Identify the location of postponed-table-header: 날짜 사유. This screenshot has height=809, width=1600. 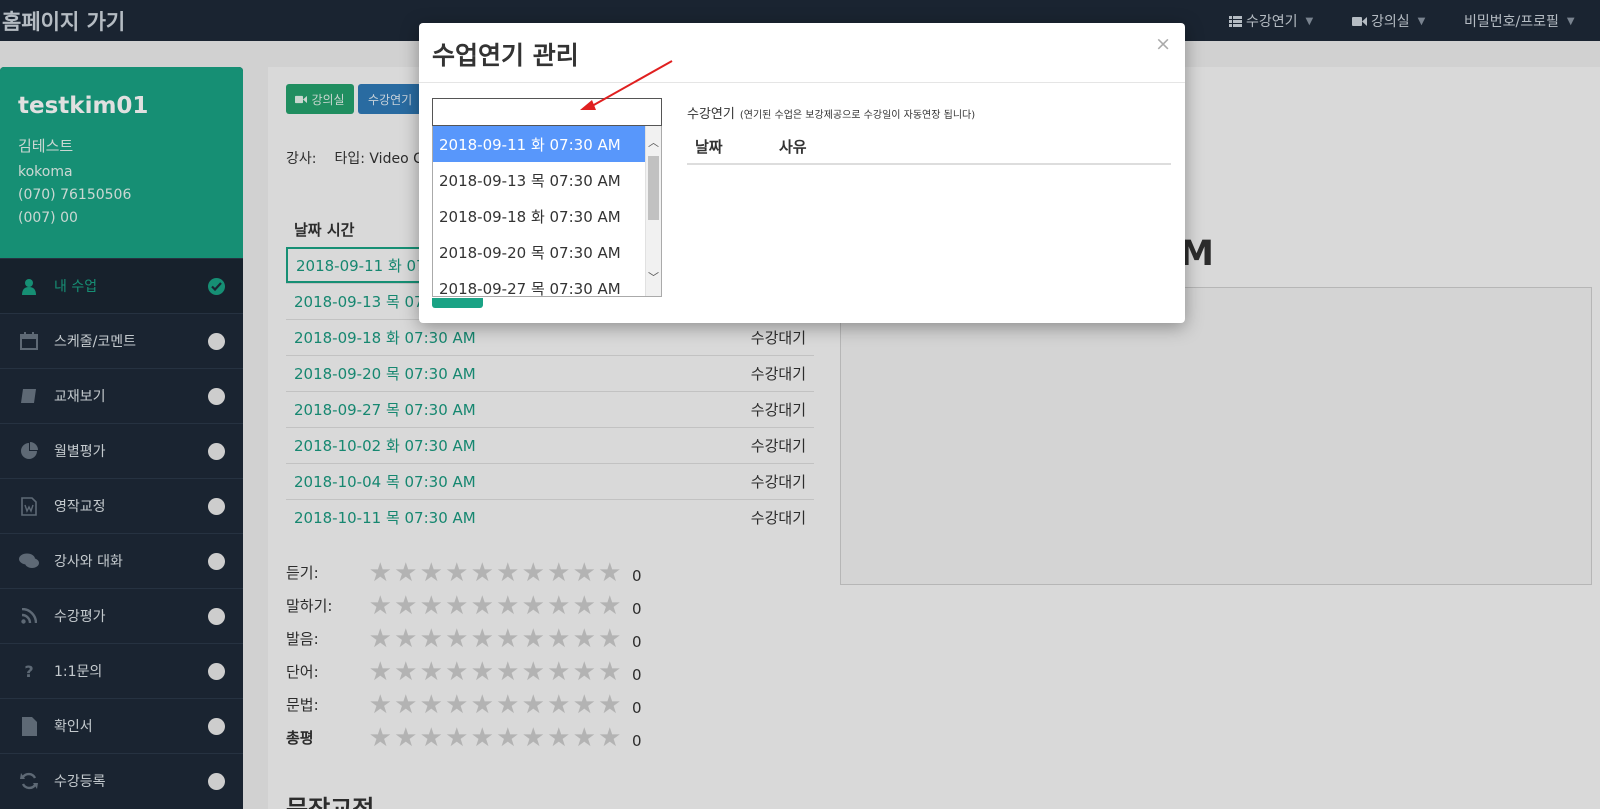
(929, 147).